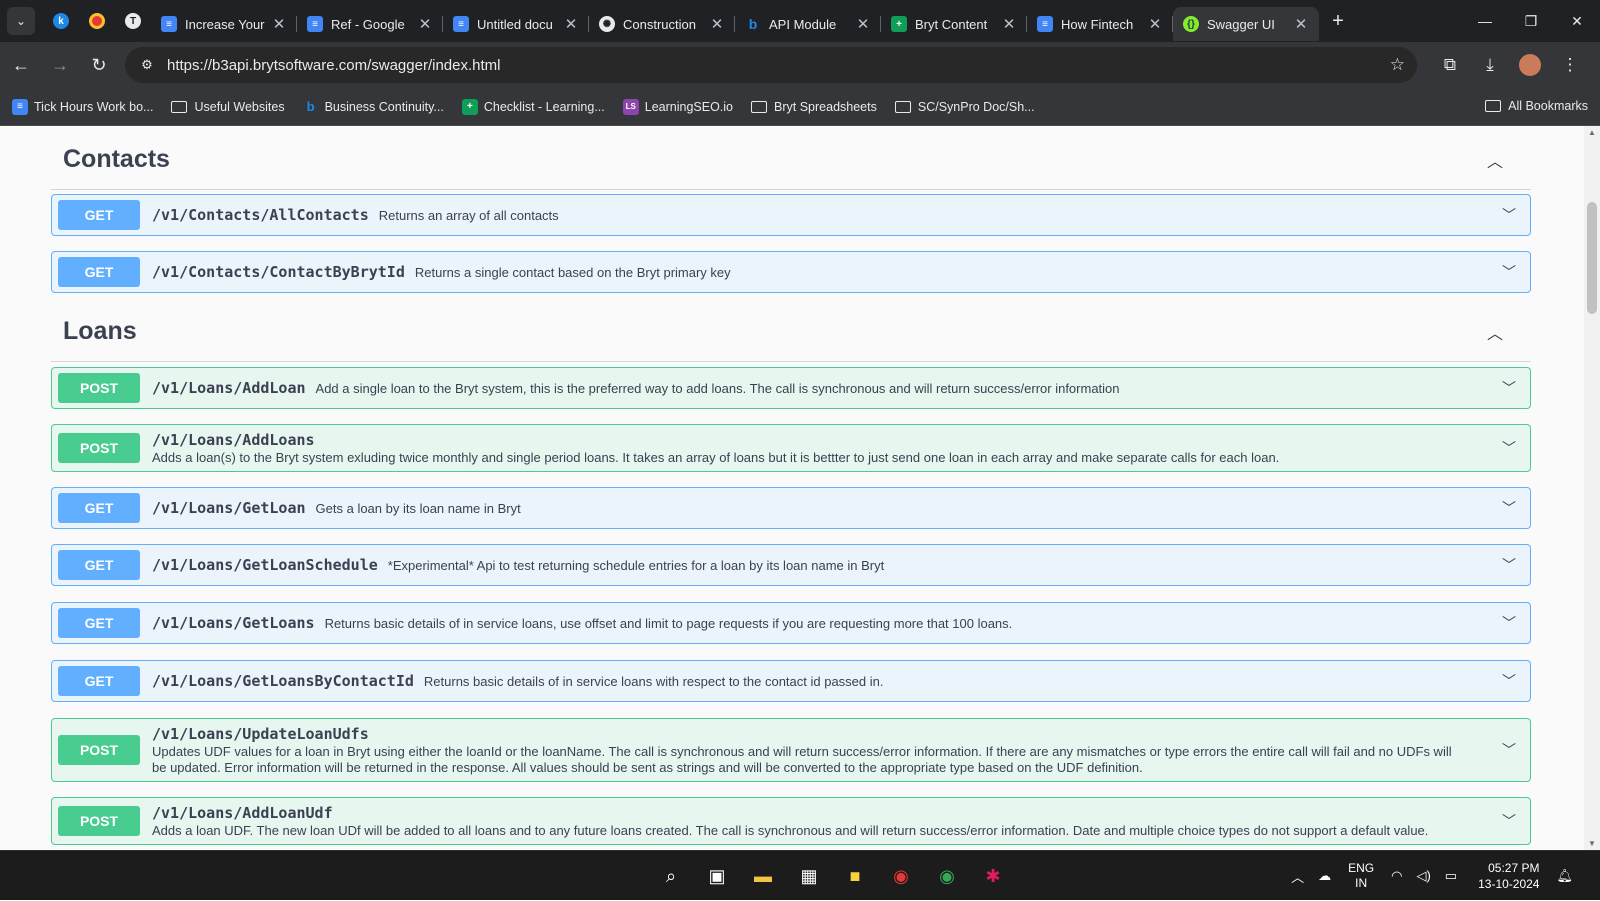 Image resolution: width=1600 pixels, height=901 pixels. I want to click on operation-path: /v1/Loans/AddLoan, so click(229, 387).